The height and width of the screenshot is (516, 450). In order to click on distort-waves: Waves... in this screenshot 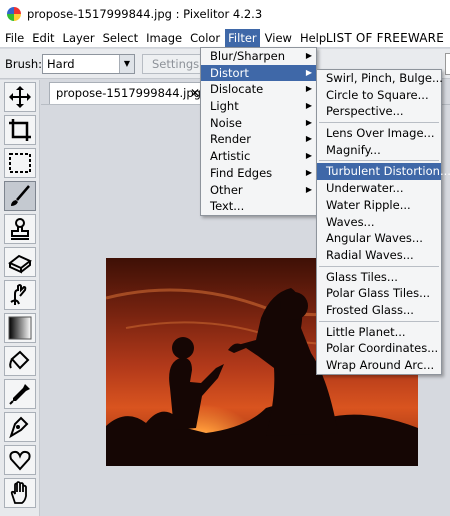, I will do `click(379, 222)`.